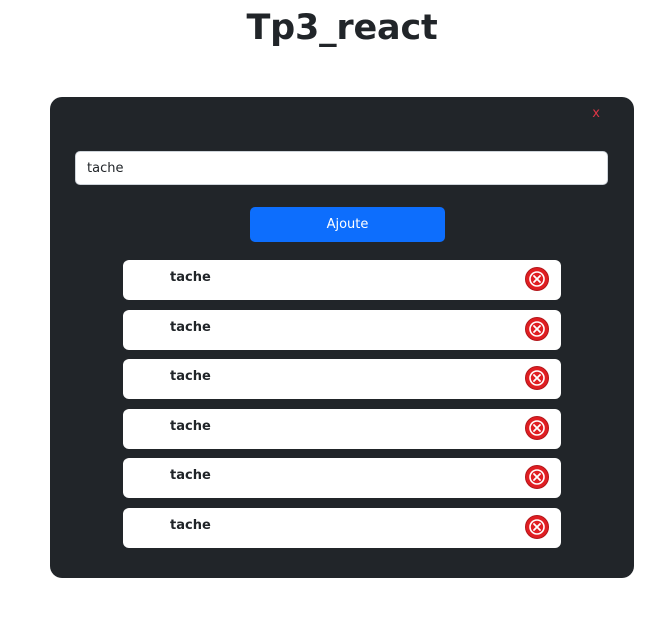  What do you see at coordinates (596, 113) in the screenshot?
I see `close-button: x` at bounding box center [596, 113].